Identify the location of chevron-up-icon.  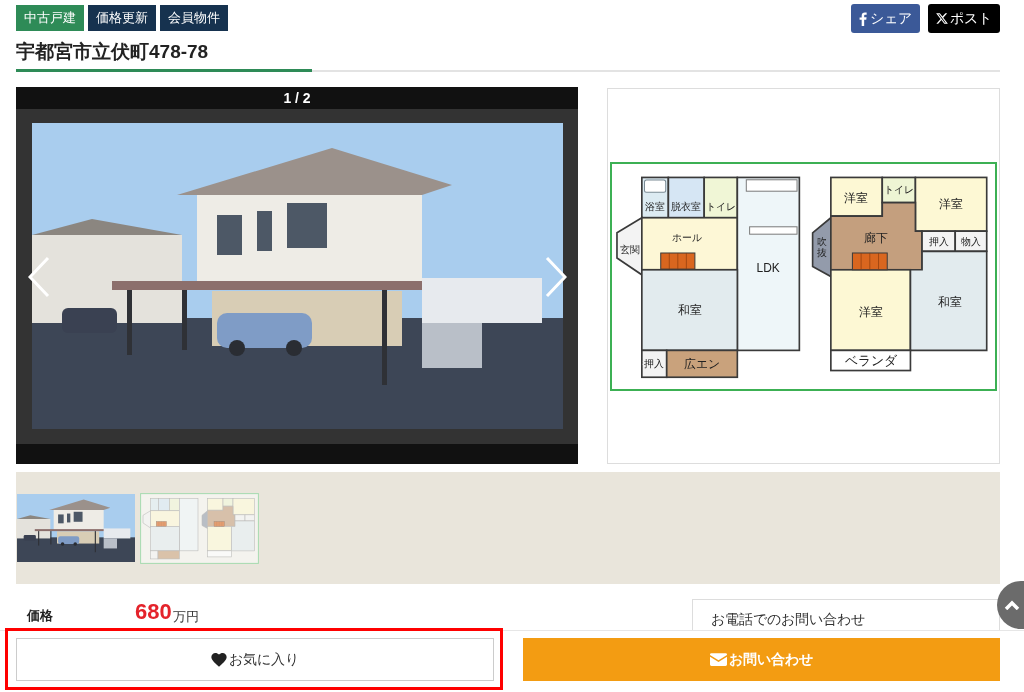
(1012, 605).